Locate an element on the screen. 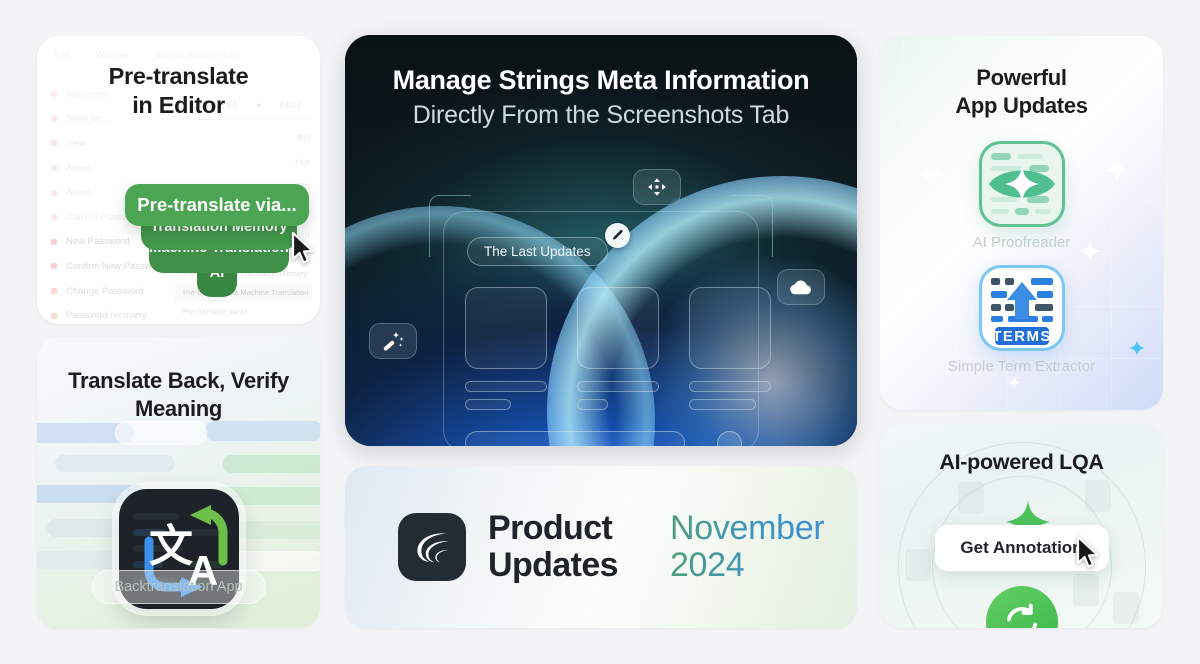 This screenshot has height=664, width=1200. upload-cloud-icon is located at coordinates (801, 287).